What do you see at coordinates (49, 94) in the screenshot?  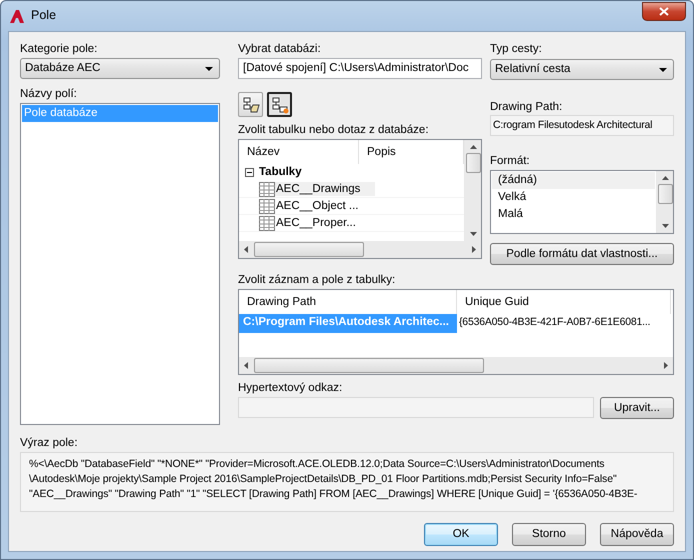 I see `field-names-label: Názvy polí:` at bounding box center [49, 94].